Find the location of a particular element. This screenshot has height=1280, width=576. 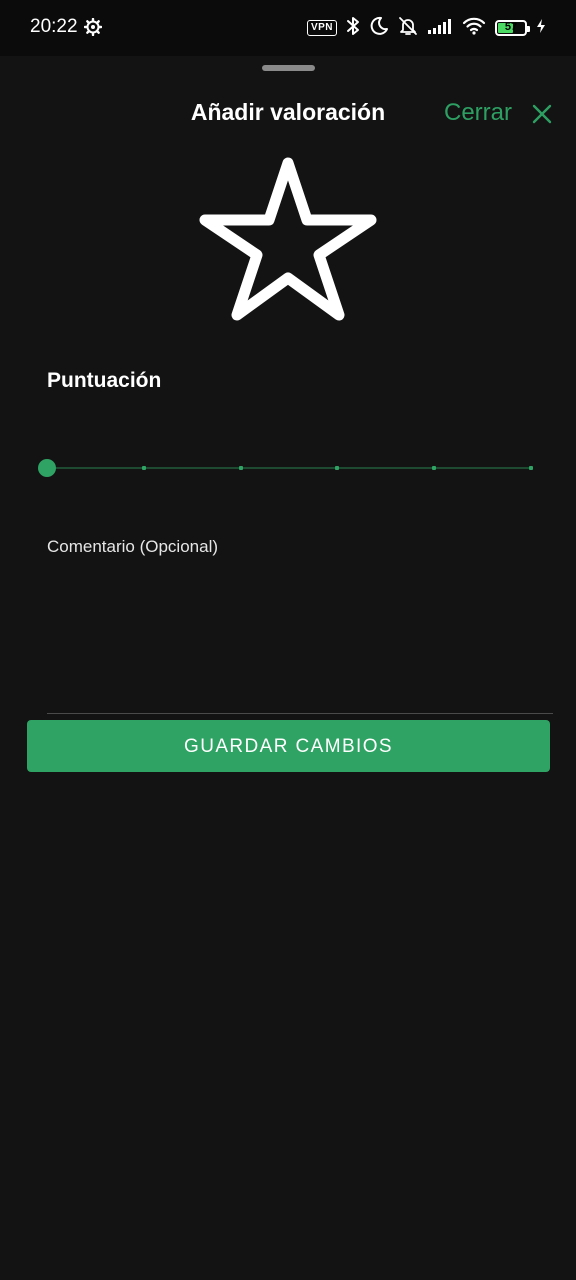

vpn-icon: VPN is located at coordinates (321, 28).